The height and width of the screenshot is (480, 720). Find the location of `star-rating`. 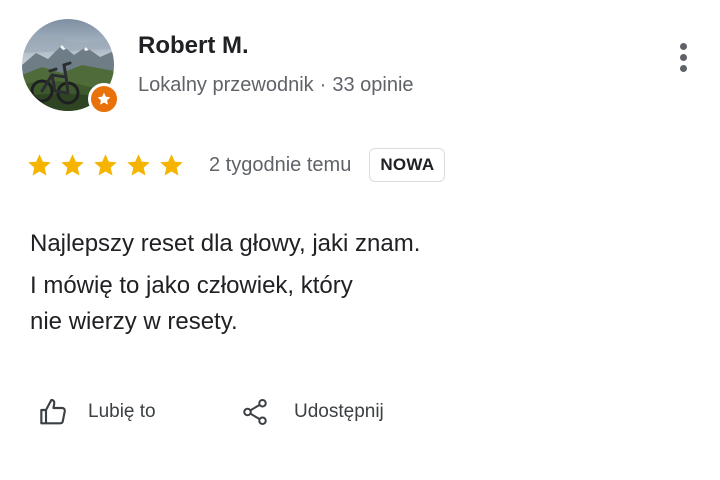

star-rating is located at coordinates (105, 165).